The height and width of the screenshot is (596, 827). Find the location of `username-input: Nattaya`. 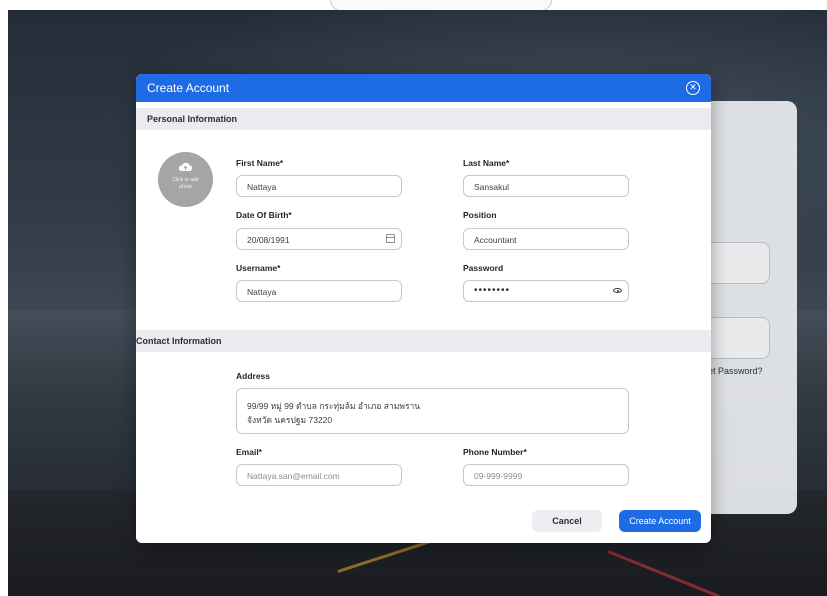

username-input: Nattaya is located at coordinates (319, 291).